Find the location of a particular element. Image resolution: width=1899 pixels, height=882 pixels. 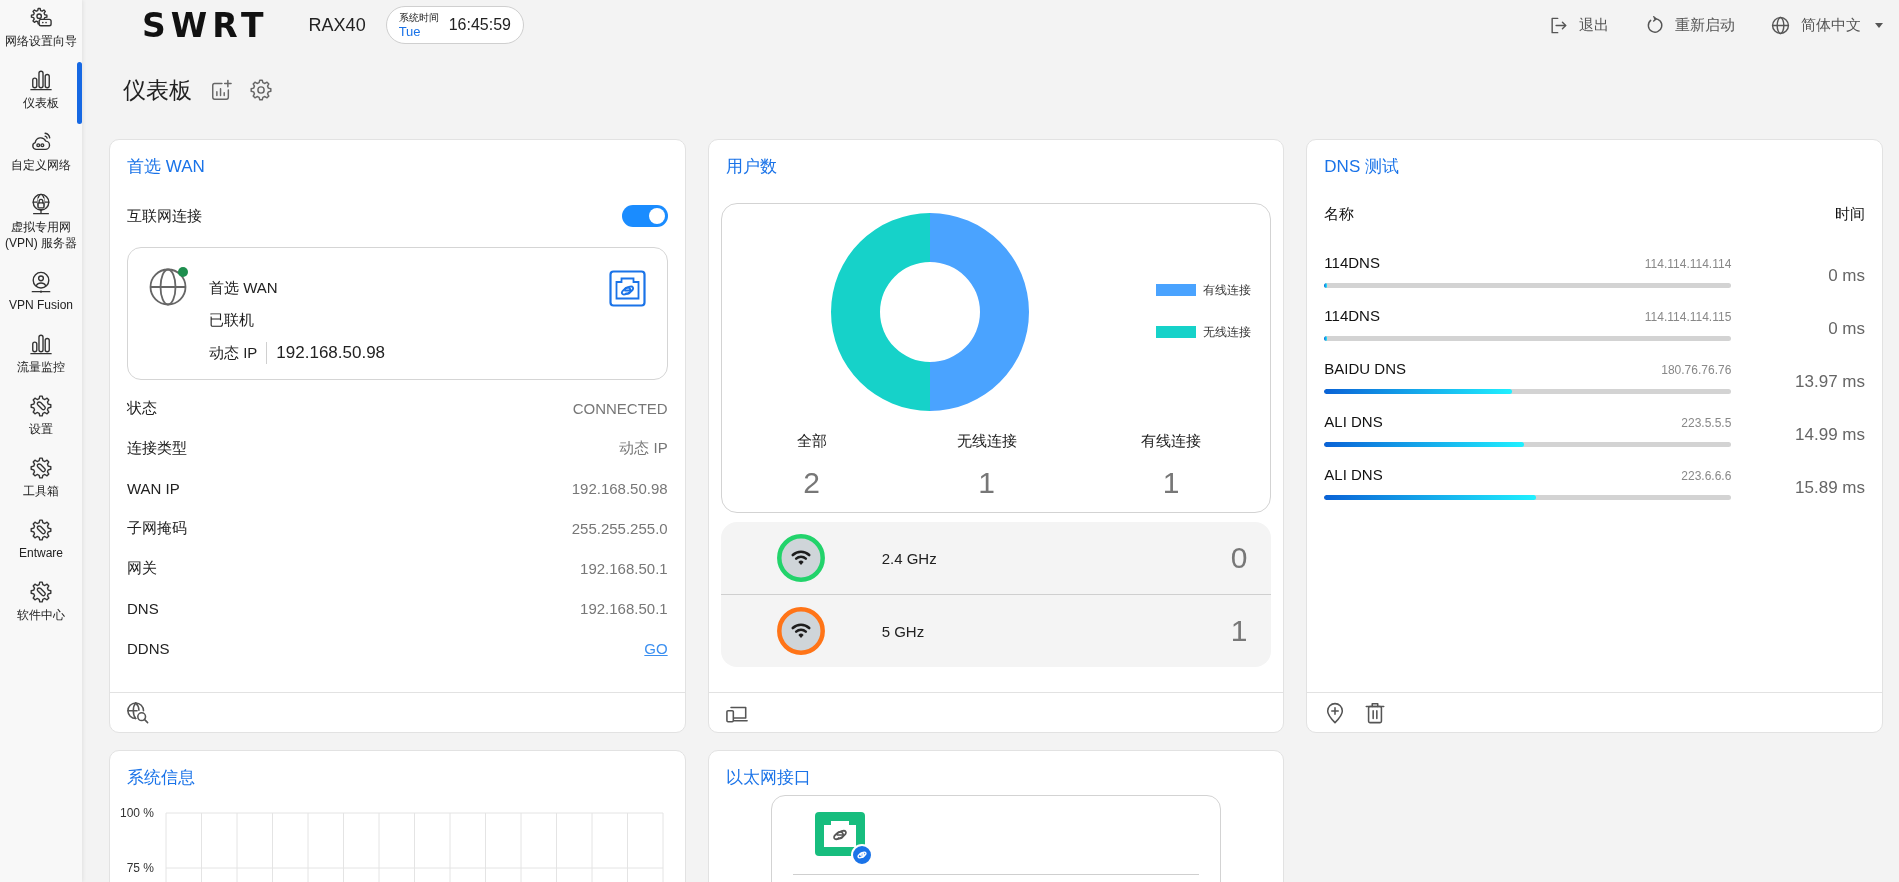

stat-label: 有线连接 is located at coordinates (1171, 441).